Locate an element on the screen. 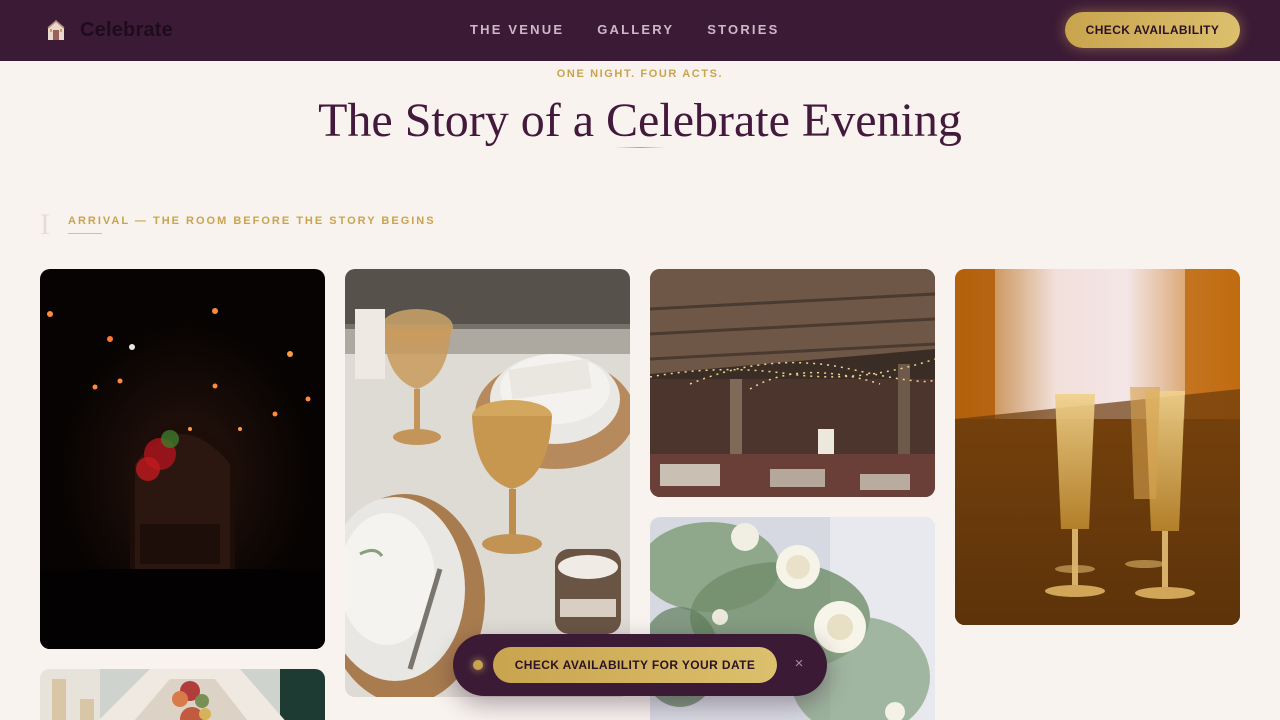  page-title: The Story of a Celebrate Evening is located at coordinates (640, 120).